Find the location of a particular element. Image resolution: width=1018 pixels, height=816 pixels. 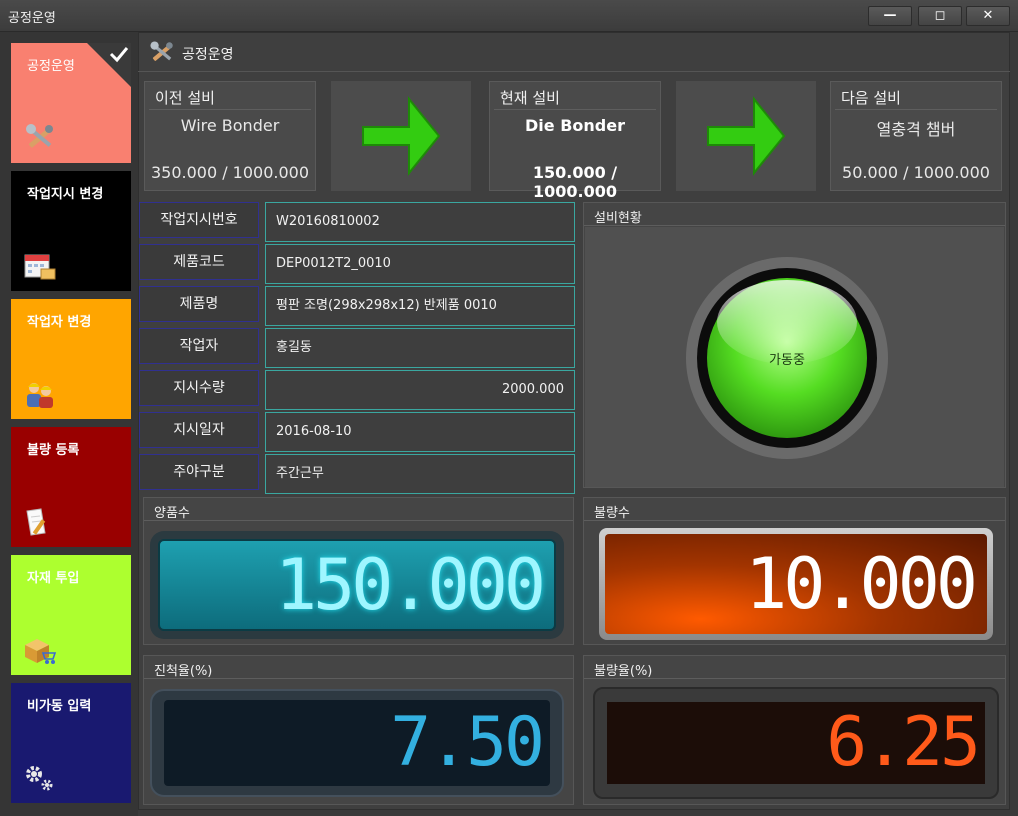

good-count-panel: 양품수 150.000 is located at coordinates (358, 571).